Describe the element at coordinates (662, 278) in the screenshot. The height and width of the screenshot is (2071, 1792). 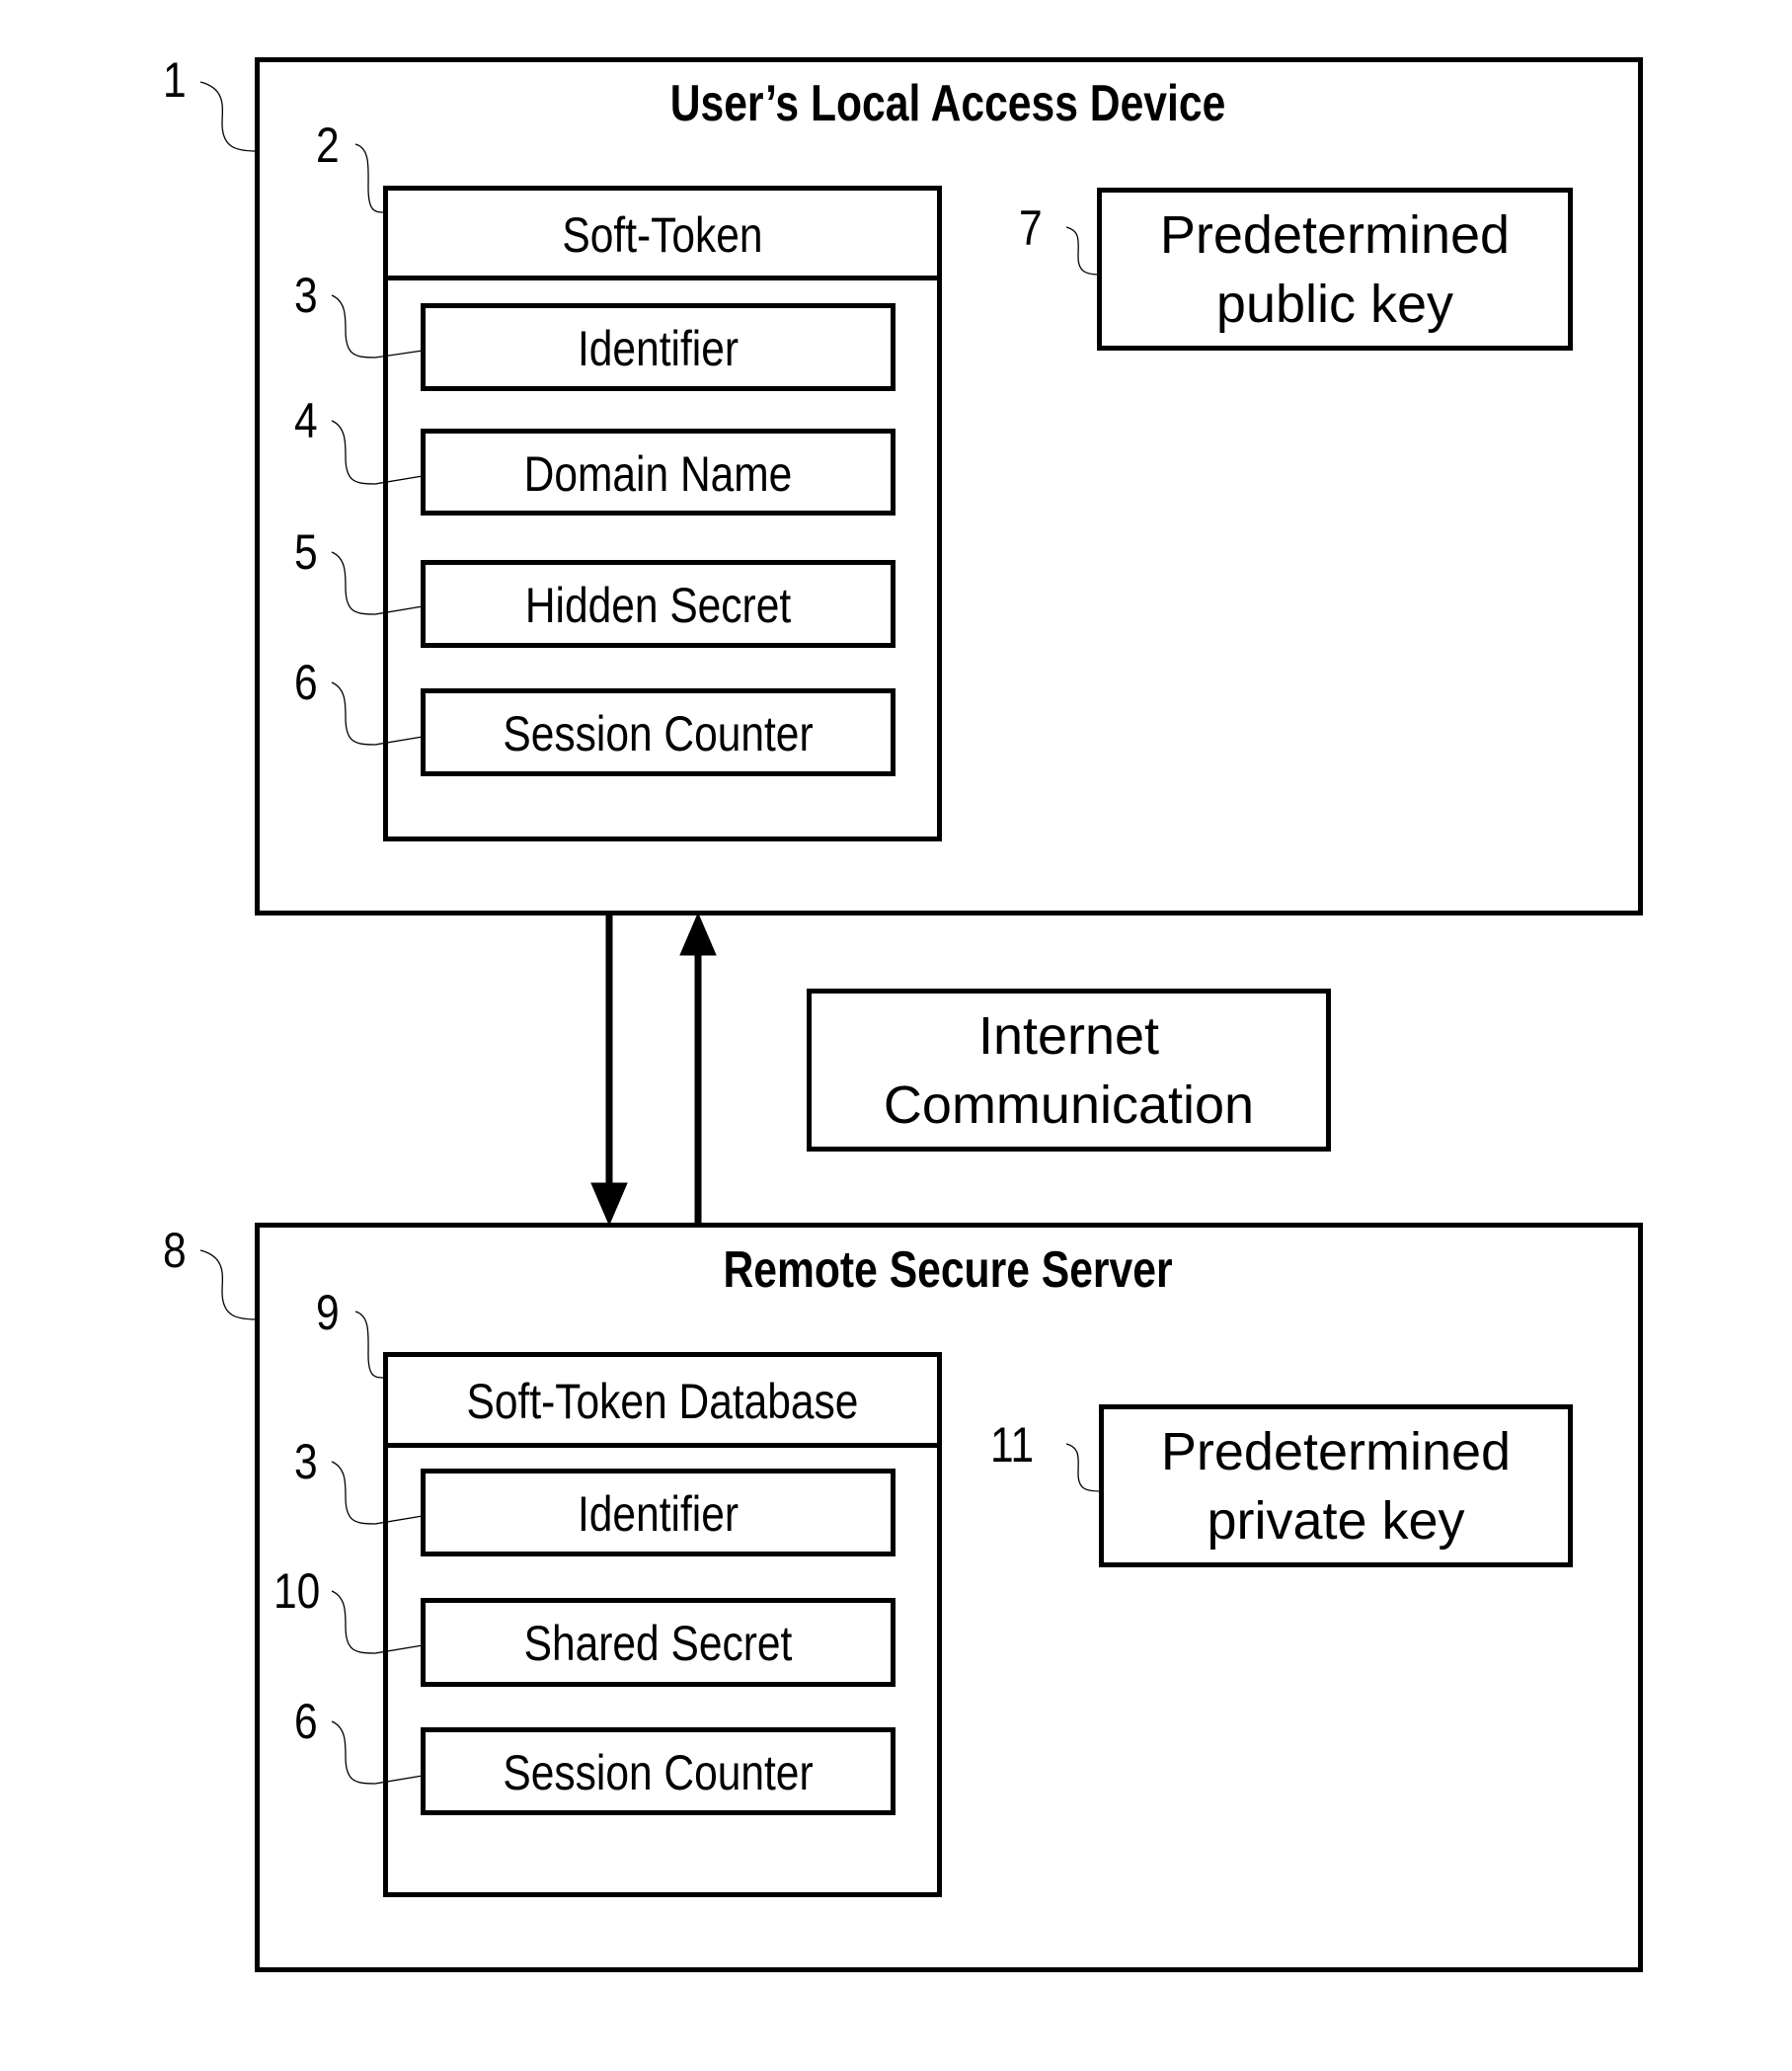
I see `soft-token-header-divider` at that location.